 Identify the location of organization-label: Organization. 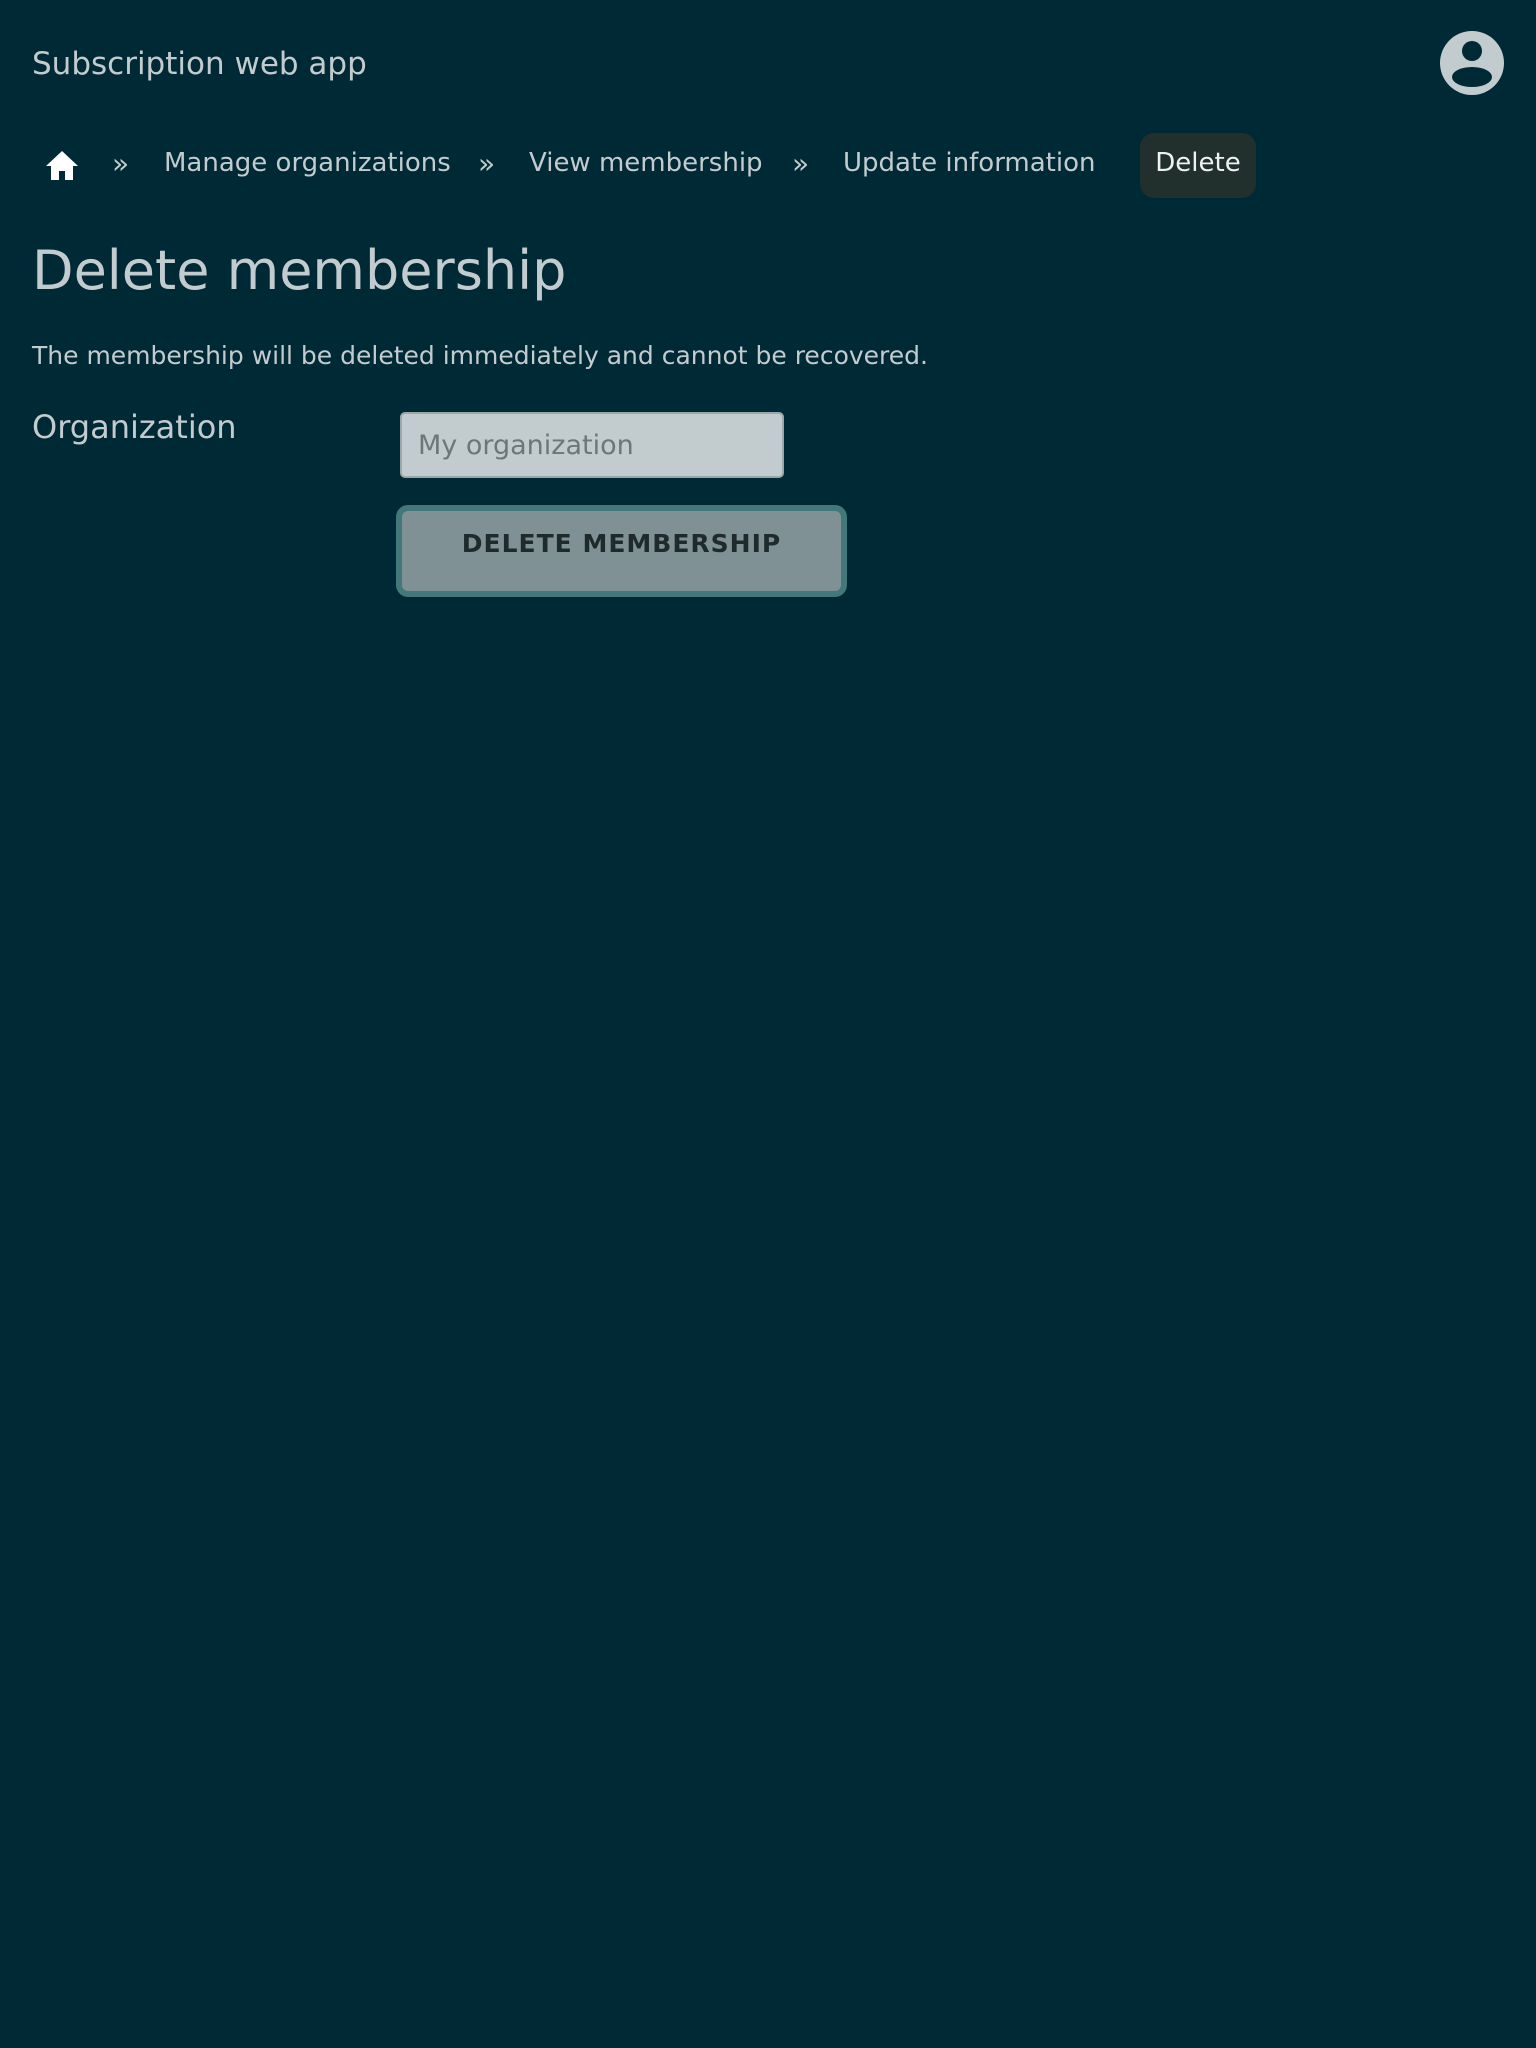
(134, 427).